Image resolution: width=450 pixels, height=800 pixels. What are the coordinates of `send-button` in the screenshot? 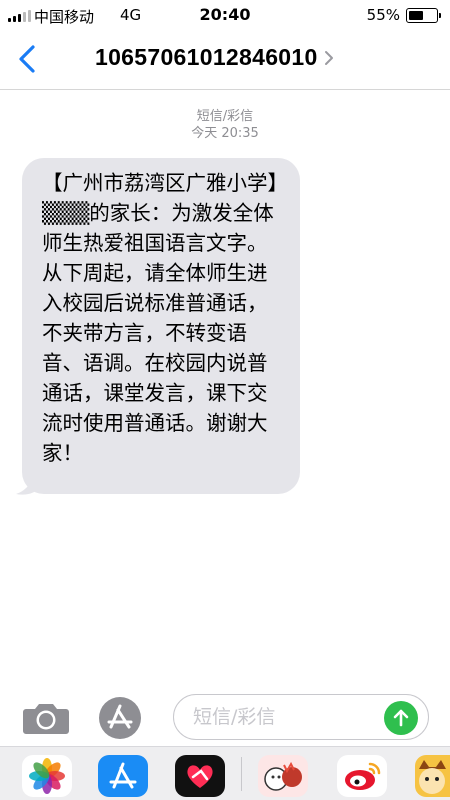 It's located at (401, 718).